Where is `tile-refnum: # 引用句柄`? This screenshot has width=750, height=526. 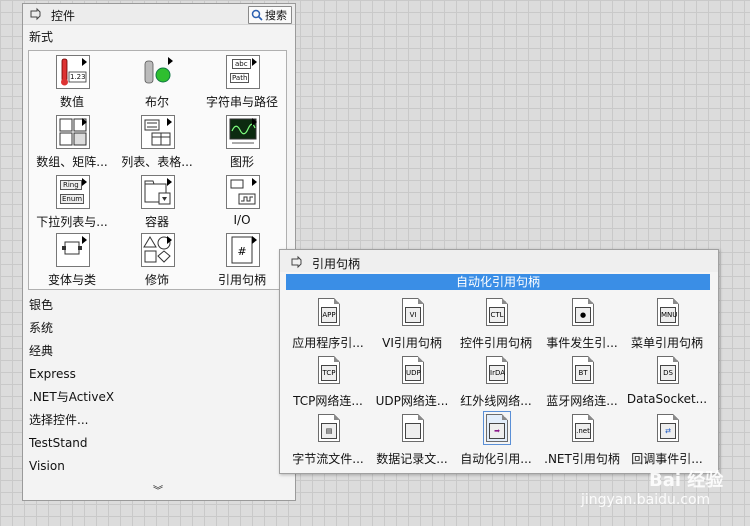
tile-refnum: # 引用句柄 is located at coordinates (242, 261).